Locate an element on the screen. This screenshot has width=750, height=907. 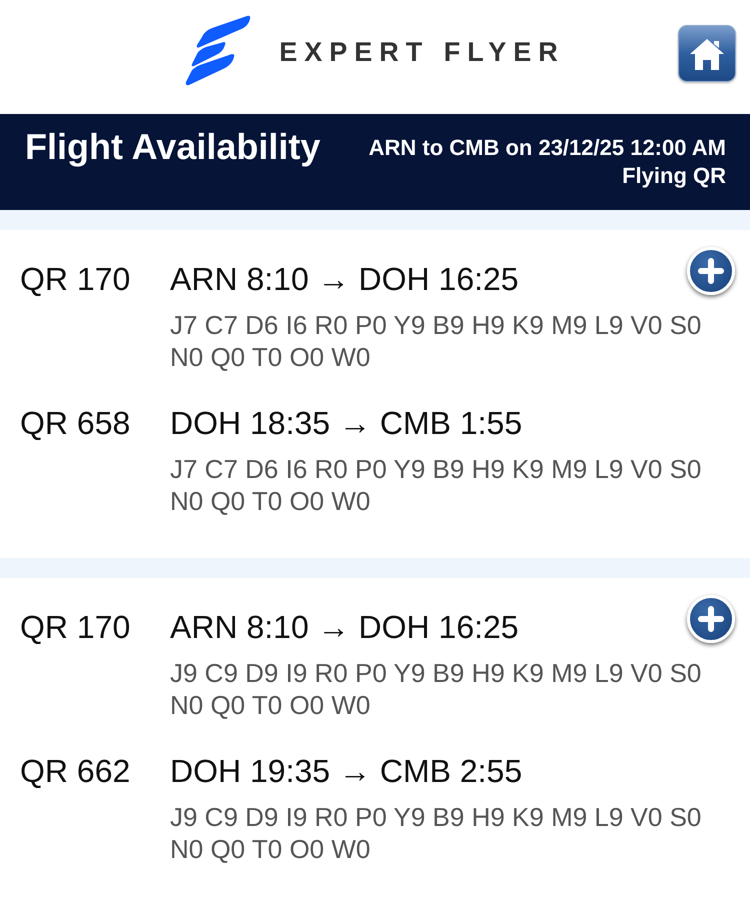
carrier-label: Flying QR is located at coordinates (674, 176).